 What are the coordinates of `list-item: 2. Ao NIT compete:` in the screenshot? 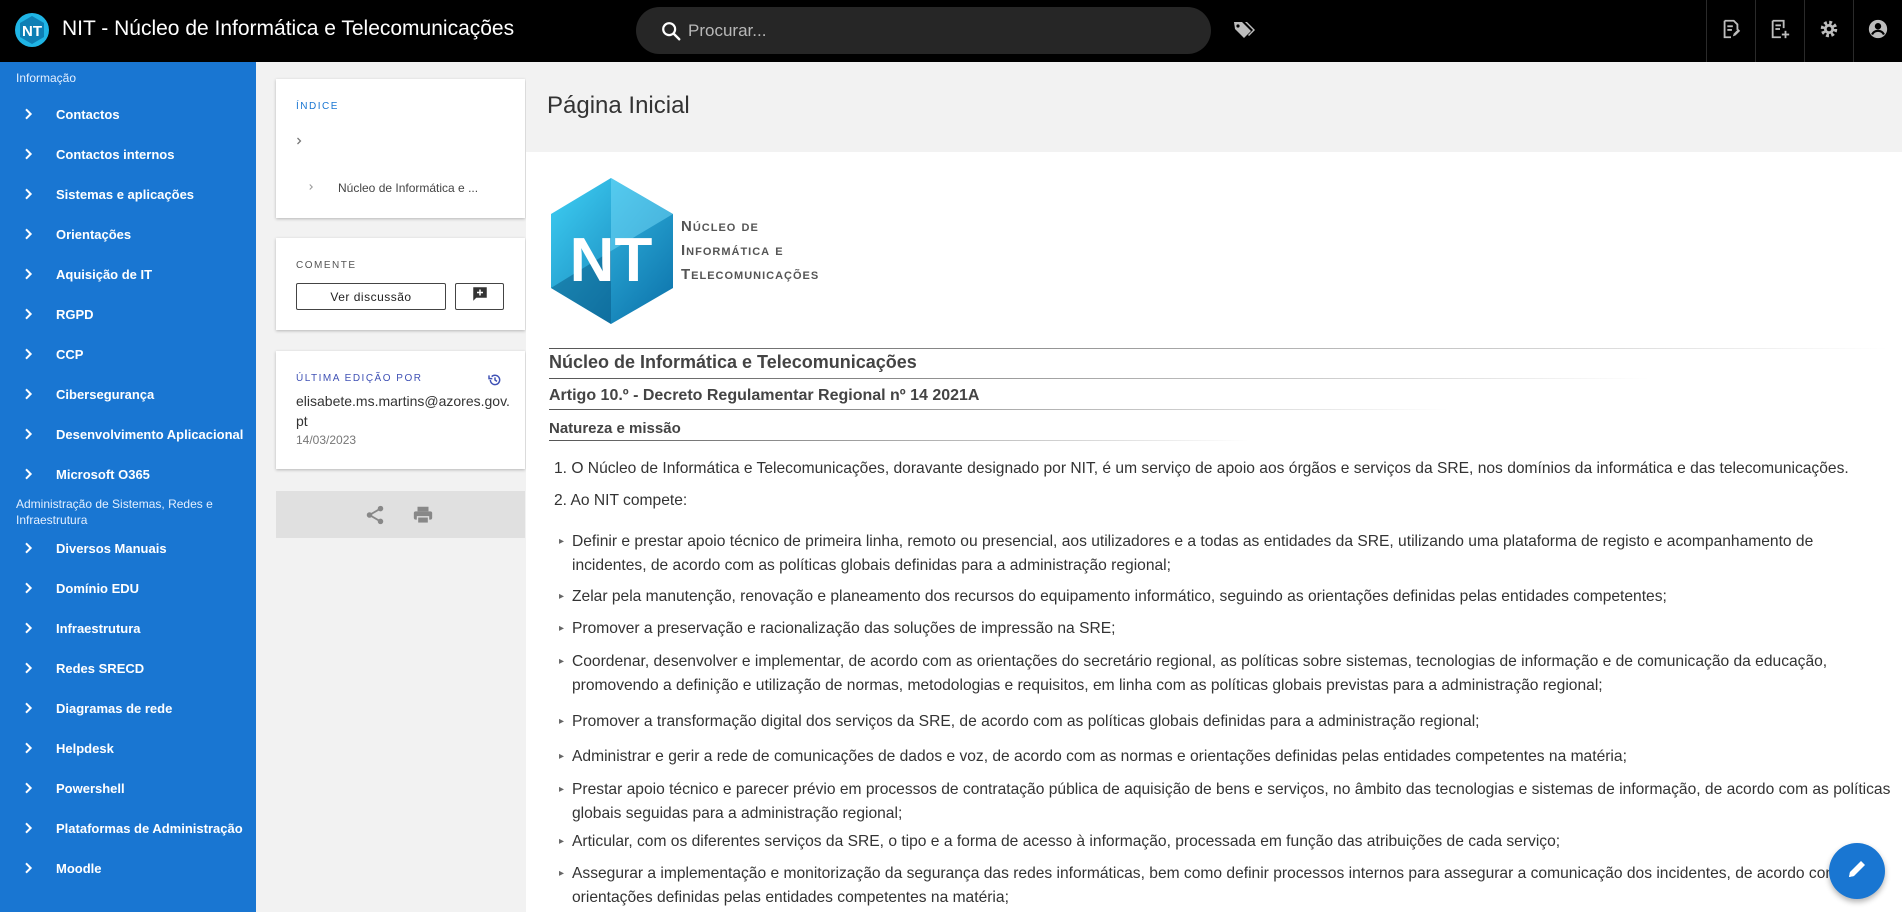 It's located at (621, 500).